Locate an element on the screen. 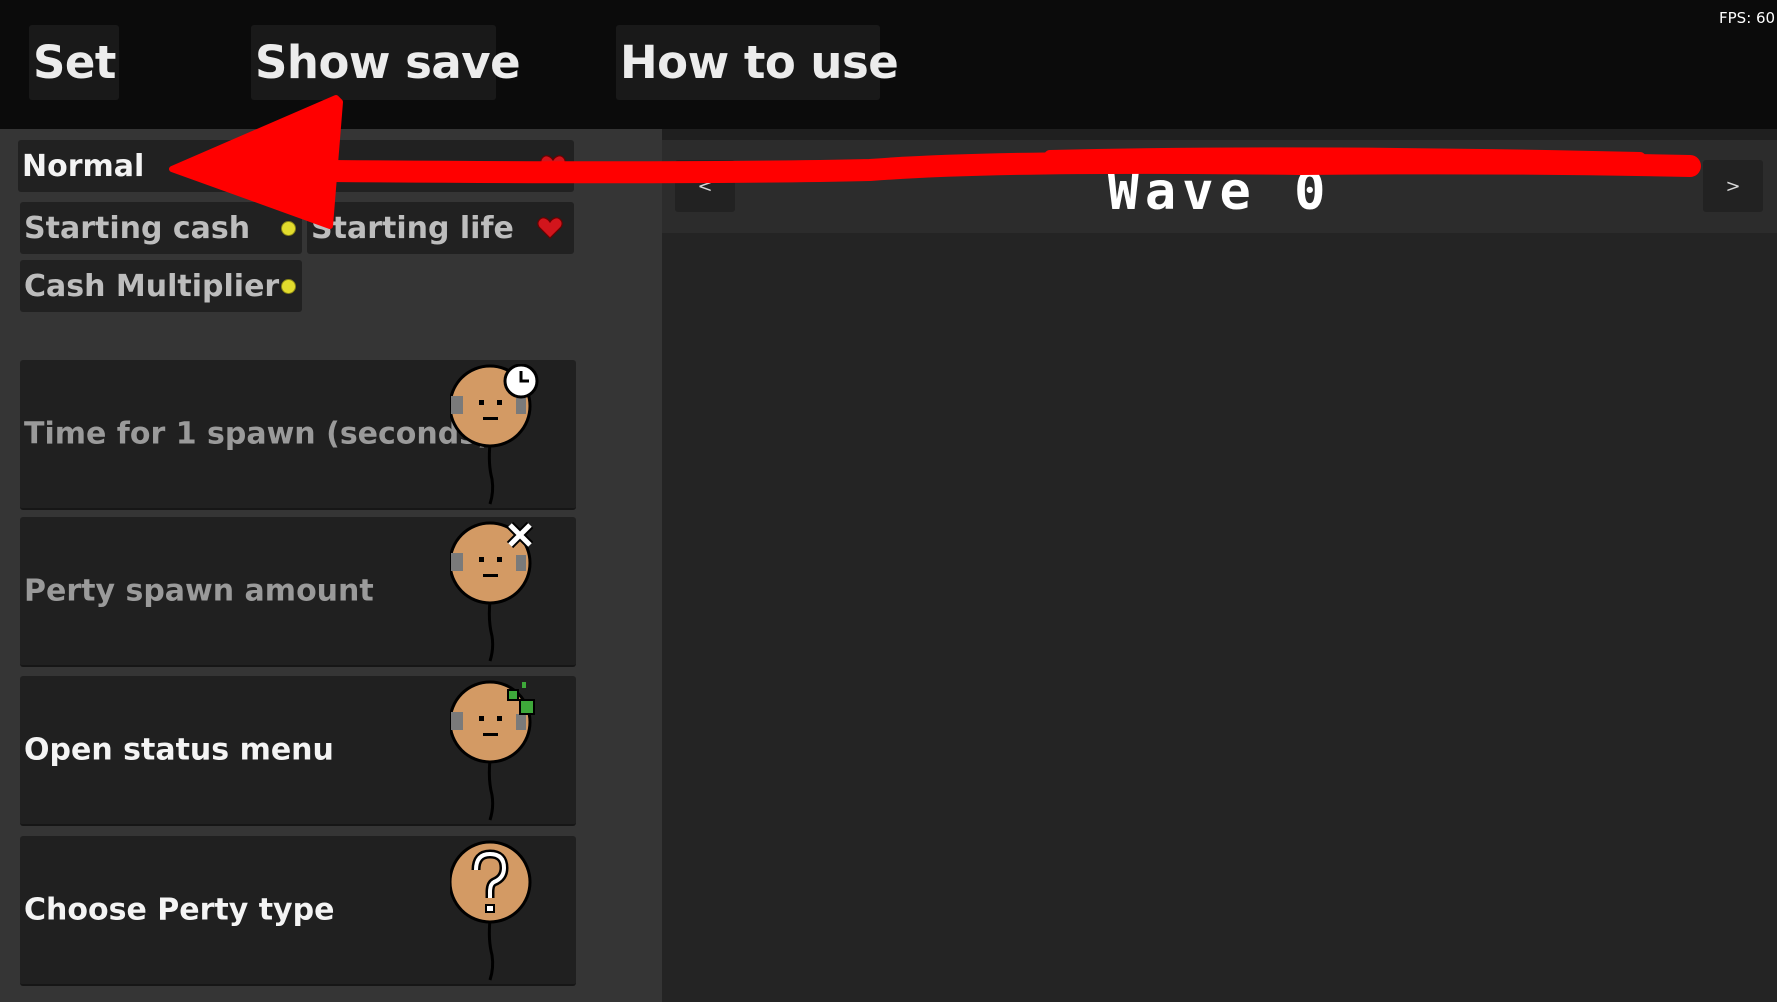 This screenshot has width=1777, height=1002. cash-multiplier-button: Cash Multiplier is located at coordinates (161, 286).